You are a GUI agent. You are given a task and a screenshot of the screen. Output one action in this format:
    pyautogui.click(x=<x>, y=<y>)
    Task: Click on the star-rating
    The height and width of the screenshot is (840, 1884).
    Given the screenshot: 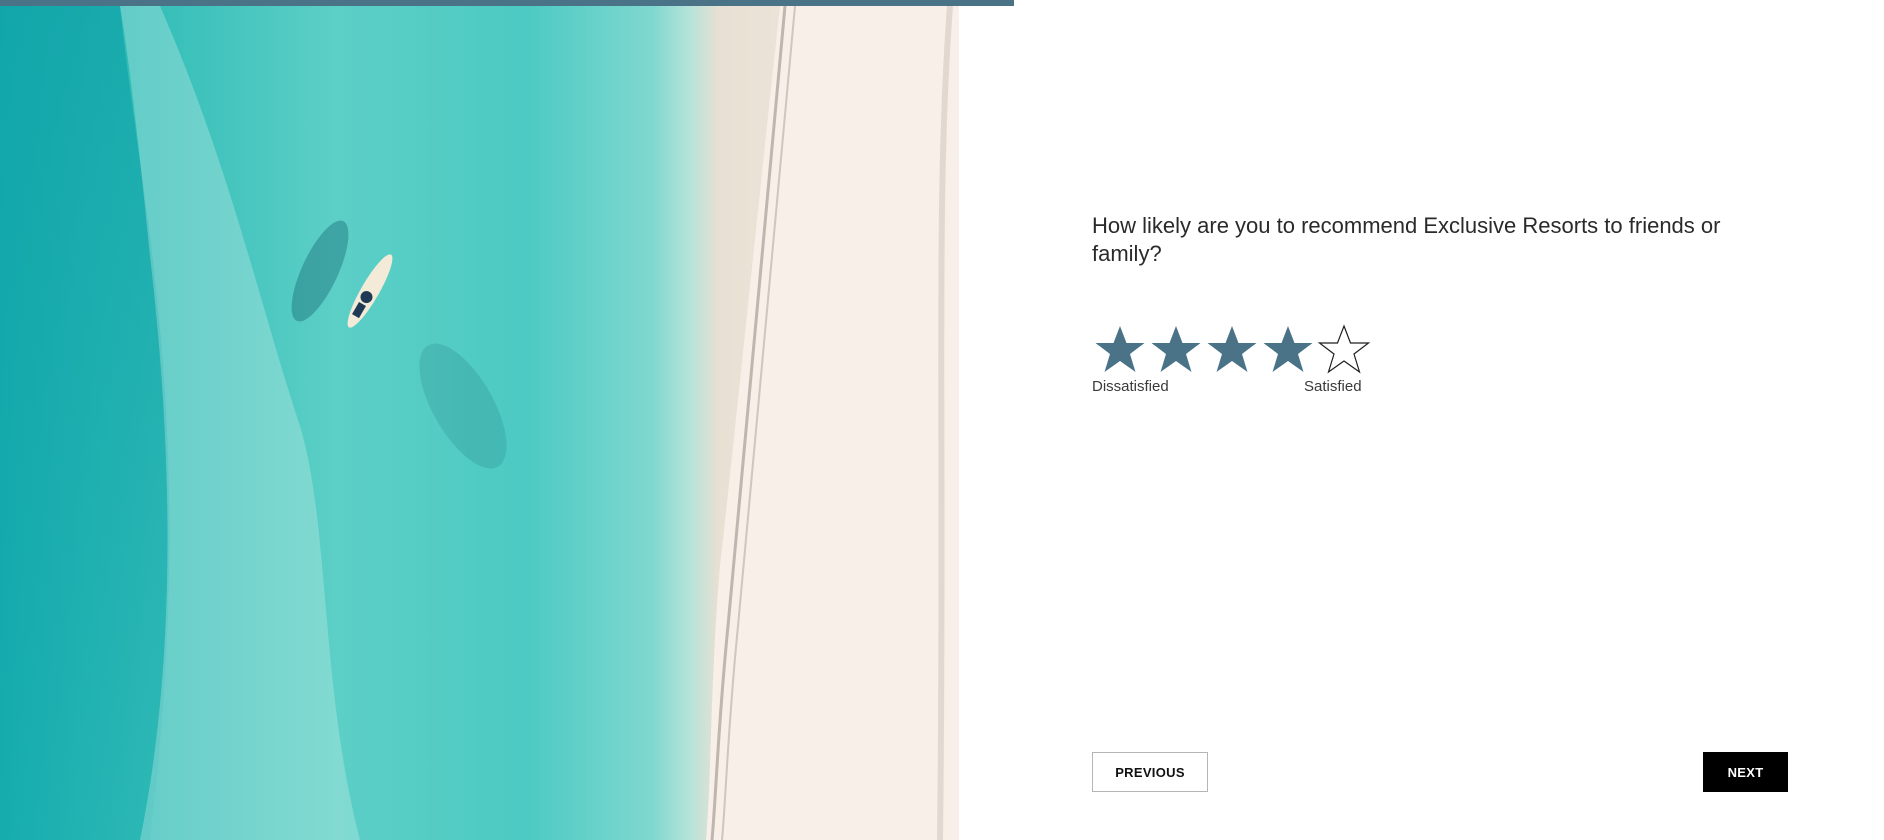 What is the action you would take?
    pyautogui.click(x=1232, y=350)
    